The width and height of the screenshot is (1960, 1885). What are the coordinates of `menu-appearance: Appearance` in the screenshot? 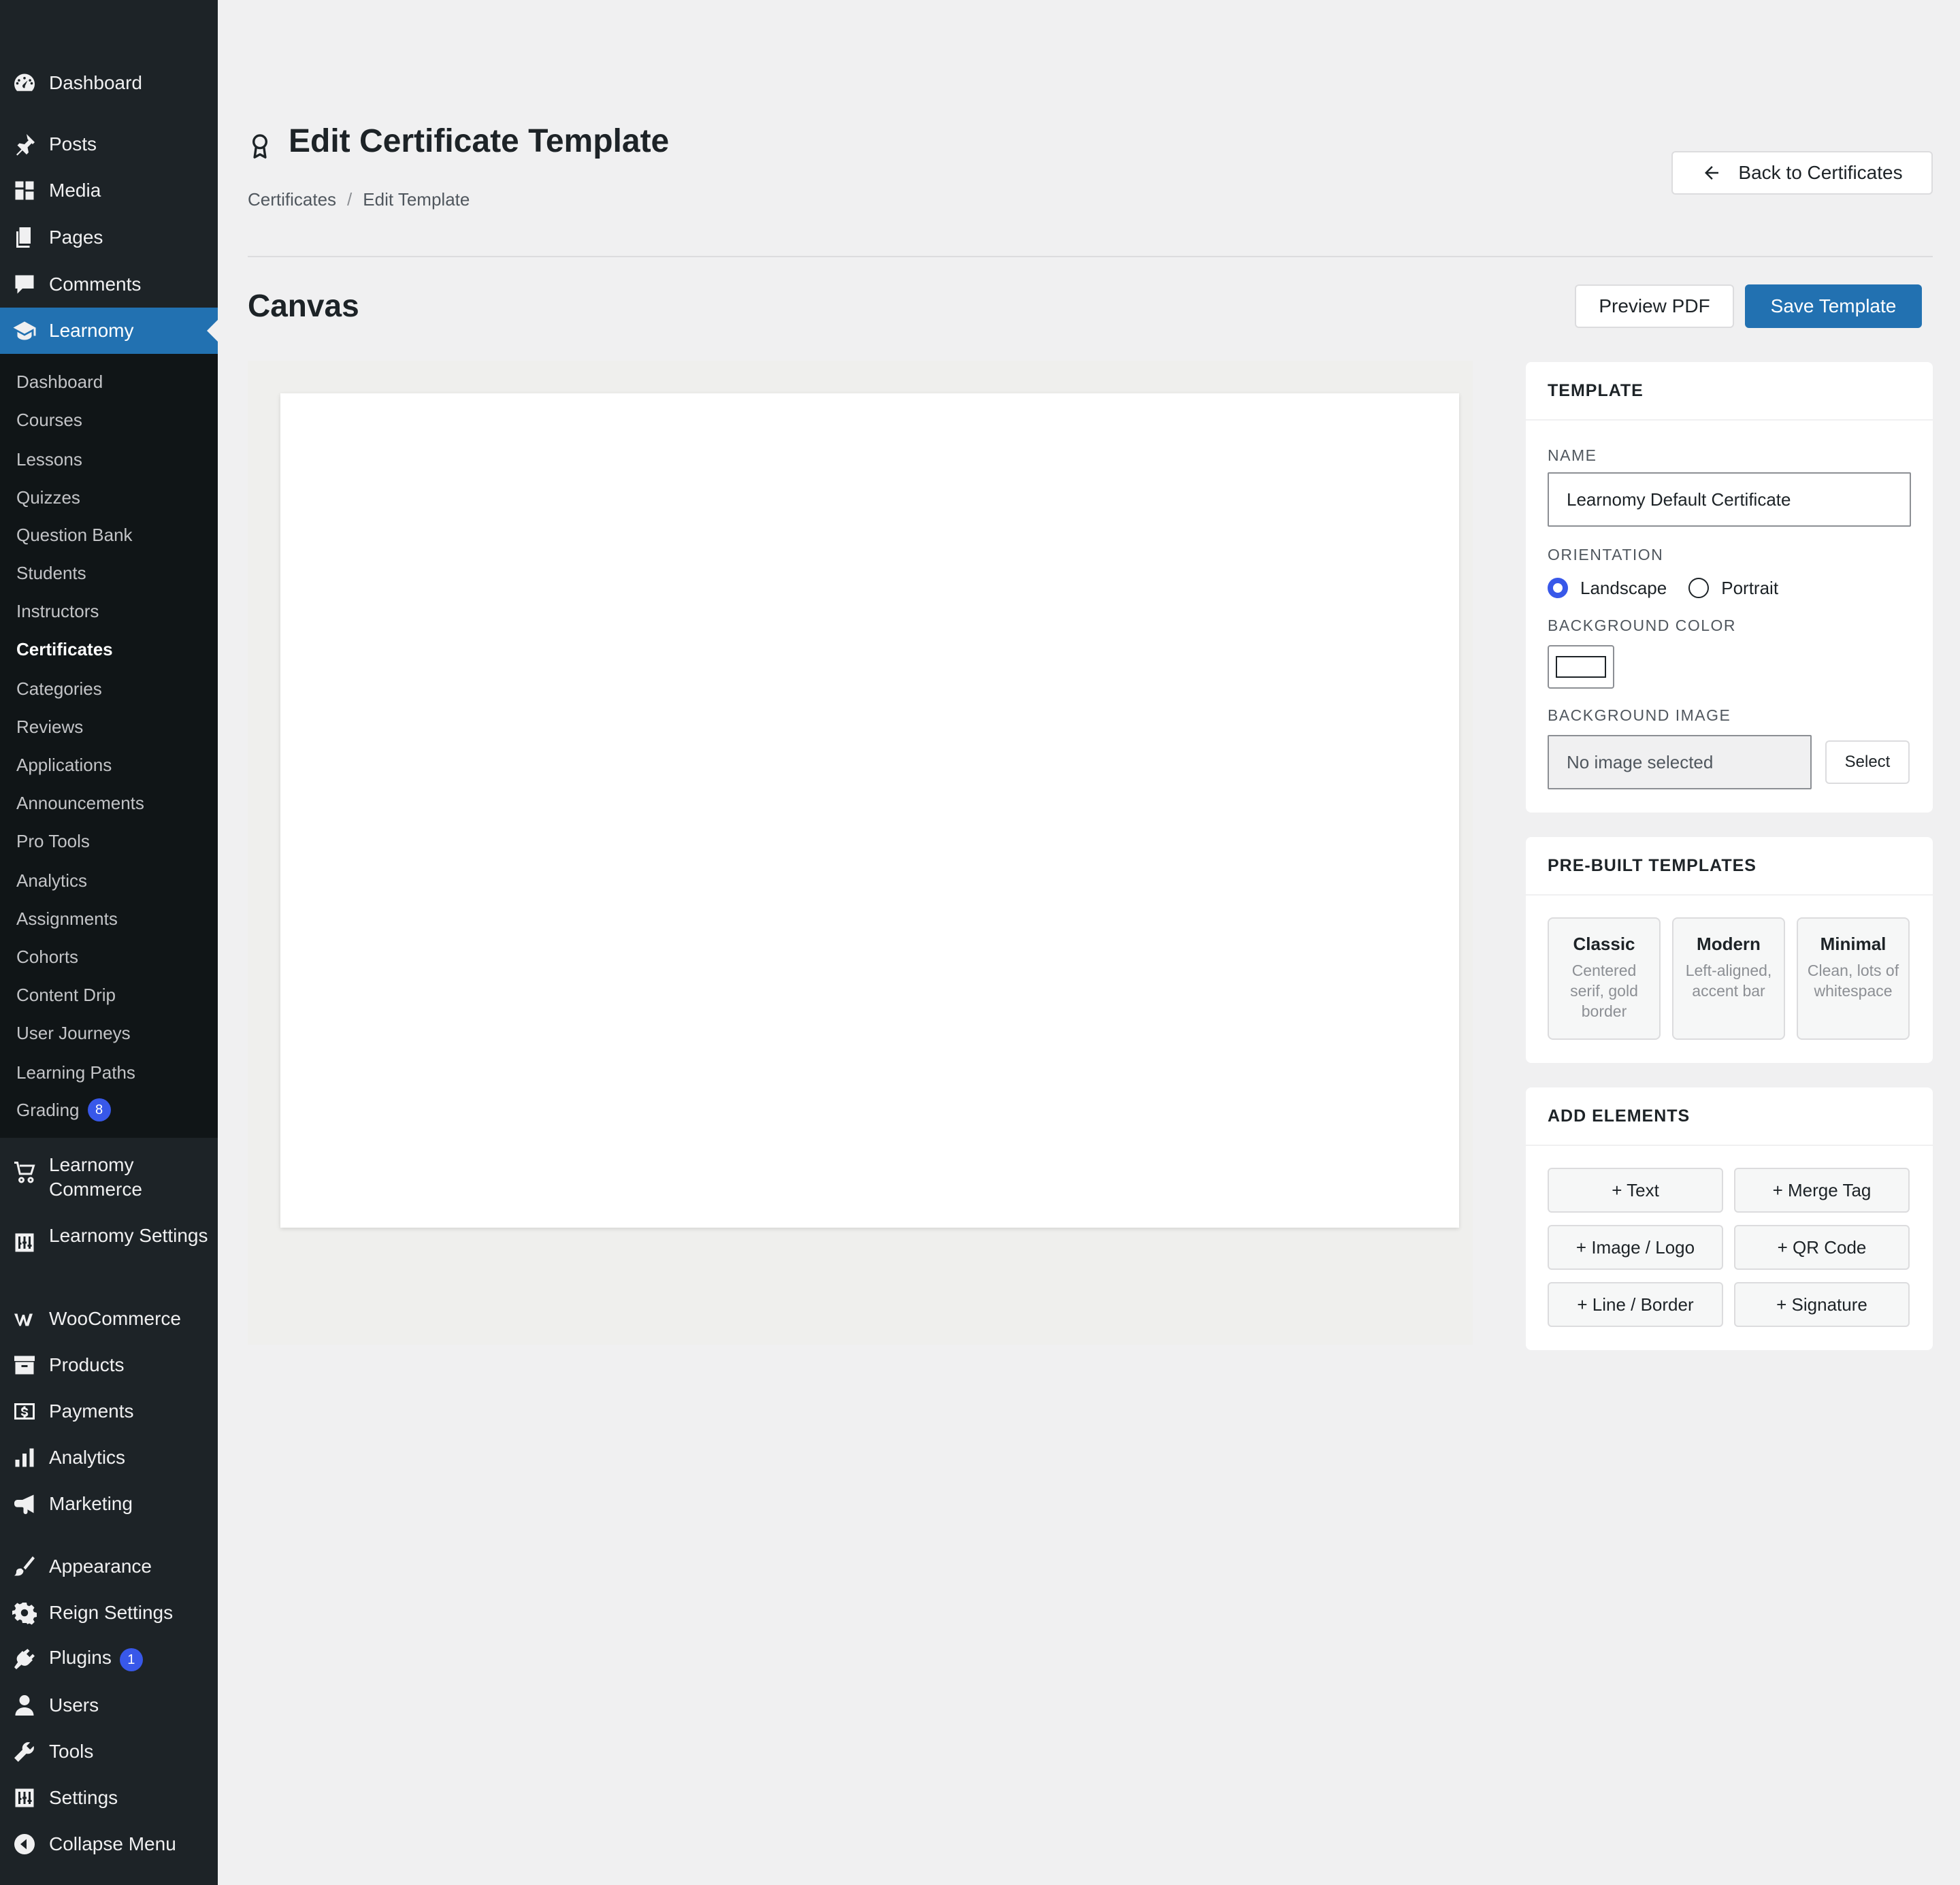 It's located at (109, 1566).